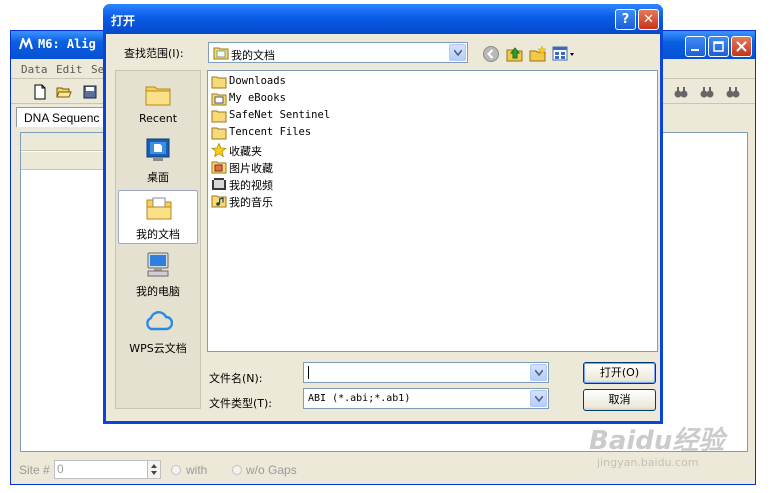 This screenshot has height=493, width=776. Describe the element at coordinates (34, 470) in the screenshot. I see `site-label: Site #` at that location.